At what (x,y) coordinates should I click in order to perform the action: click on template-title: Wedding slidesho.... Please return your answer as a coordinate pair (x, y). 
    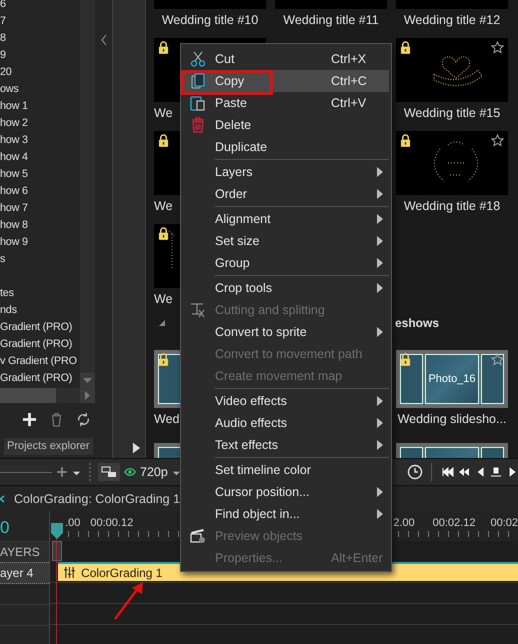
    Looking at the image, I should click on (452, 419).